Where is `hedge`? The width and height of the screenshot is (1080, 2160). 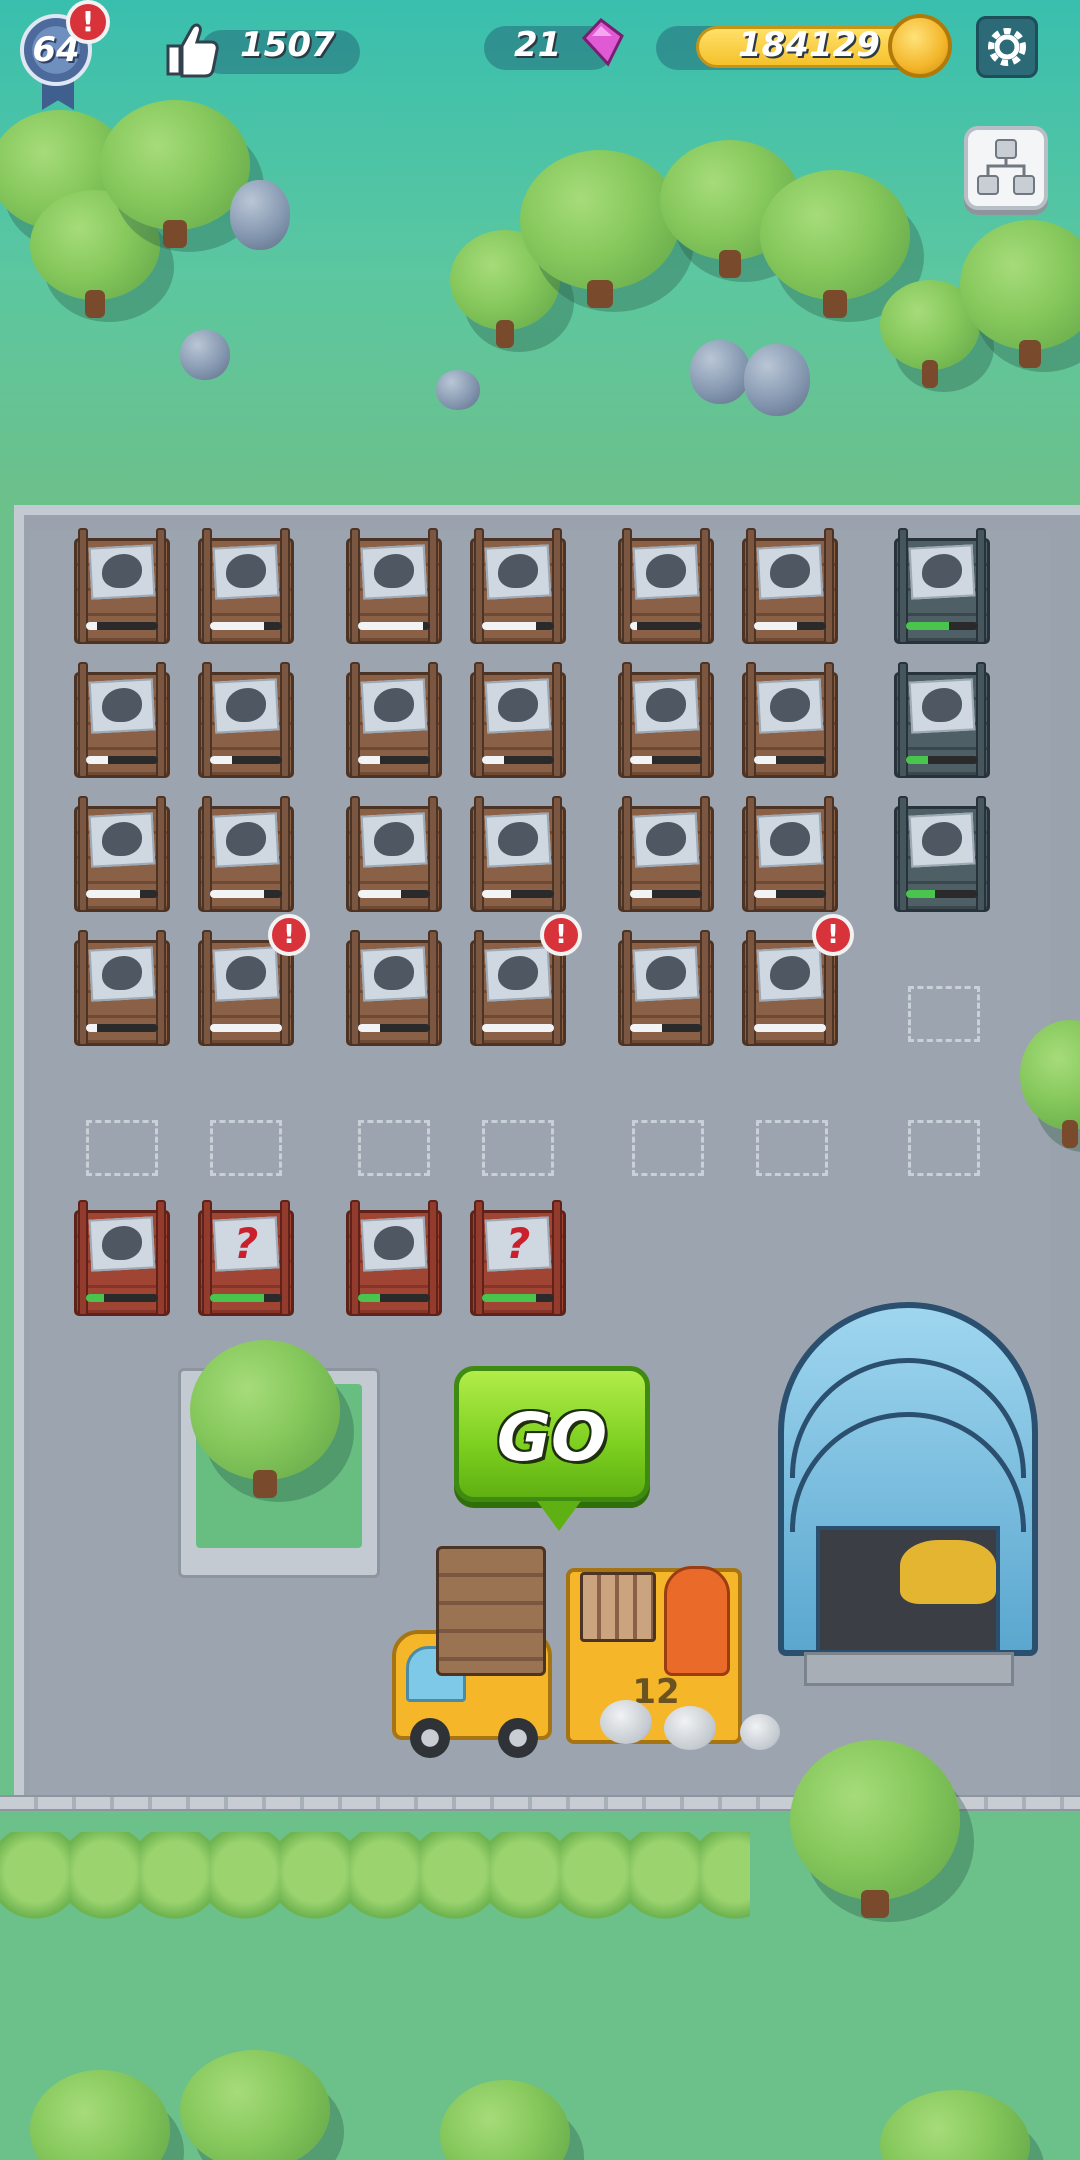 hedge is located at coordinates (375, 1892).